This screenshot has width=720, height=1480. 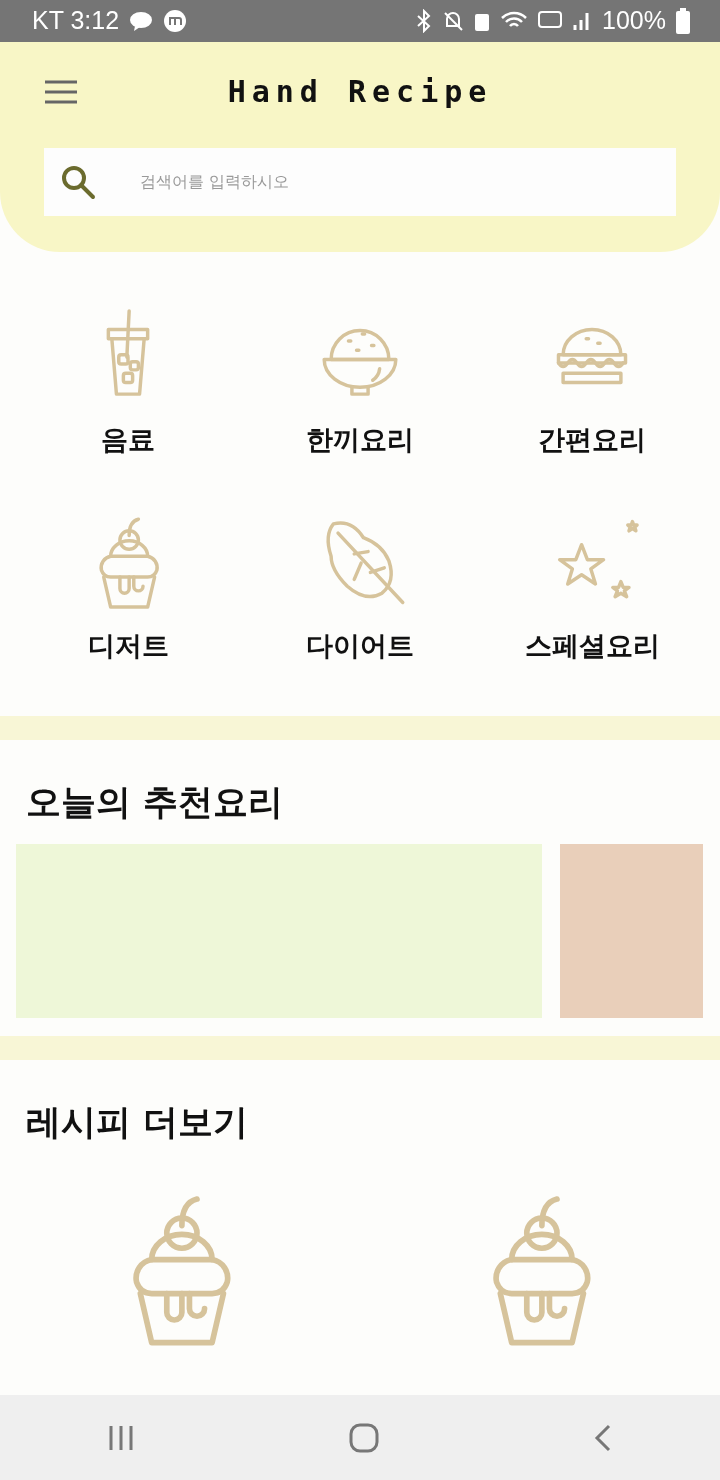 What do you see at coordinates (360, 181) in the screenshot?
I see `search-field: 검색어를 입력하시오` at bounding box center [360, 181].